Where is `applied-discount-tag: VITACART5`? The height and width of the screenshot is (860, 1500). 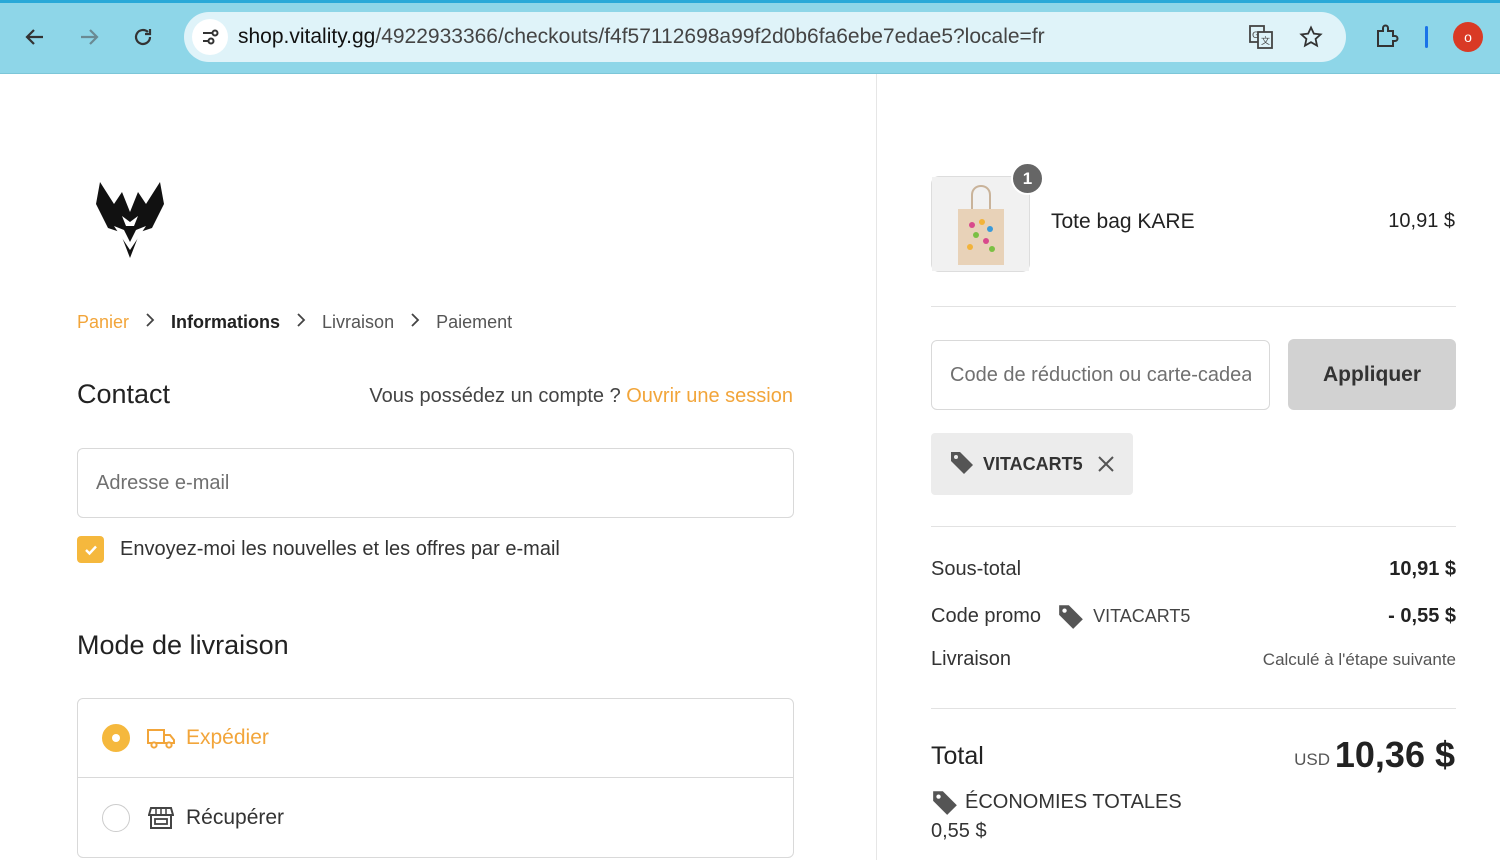 applied-discount-tag: VITACART5 is located at coordinates (1032, 464).